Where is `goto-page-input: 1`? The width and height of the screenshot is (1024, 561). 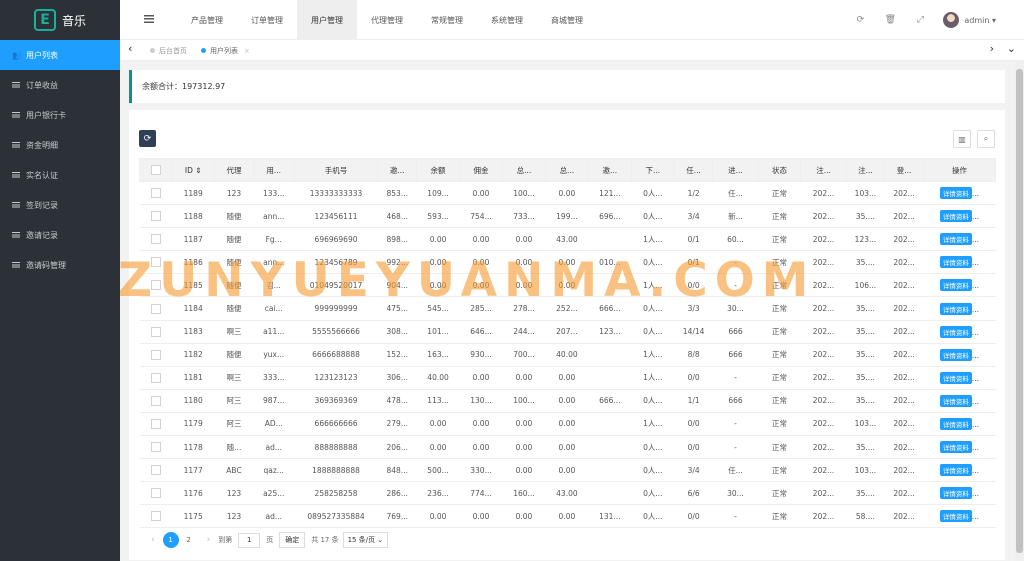 goto-page-input: 1 is located at coordinates (249, 540).